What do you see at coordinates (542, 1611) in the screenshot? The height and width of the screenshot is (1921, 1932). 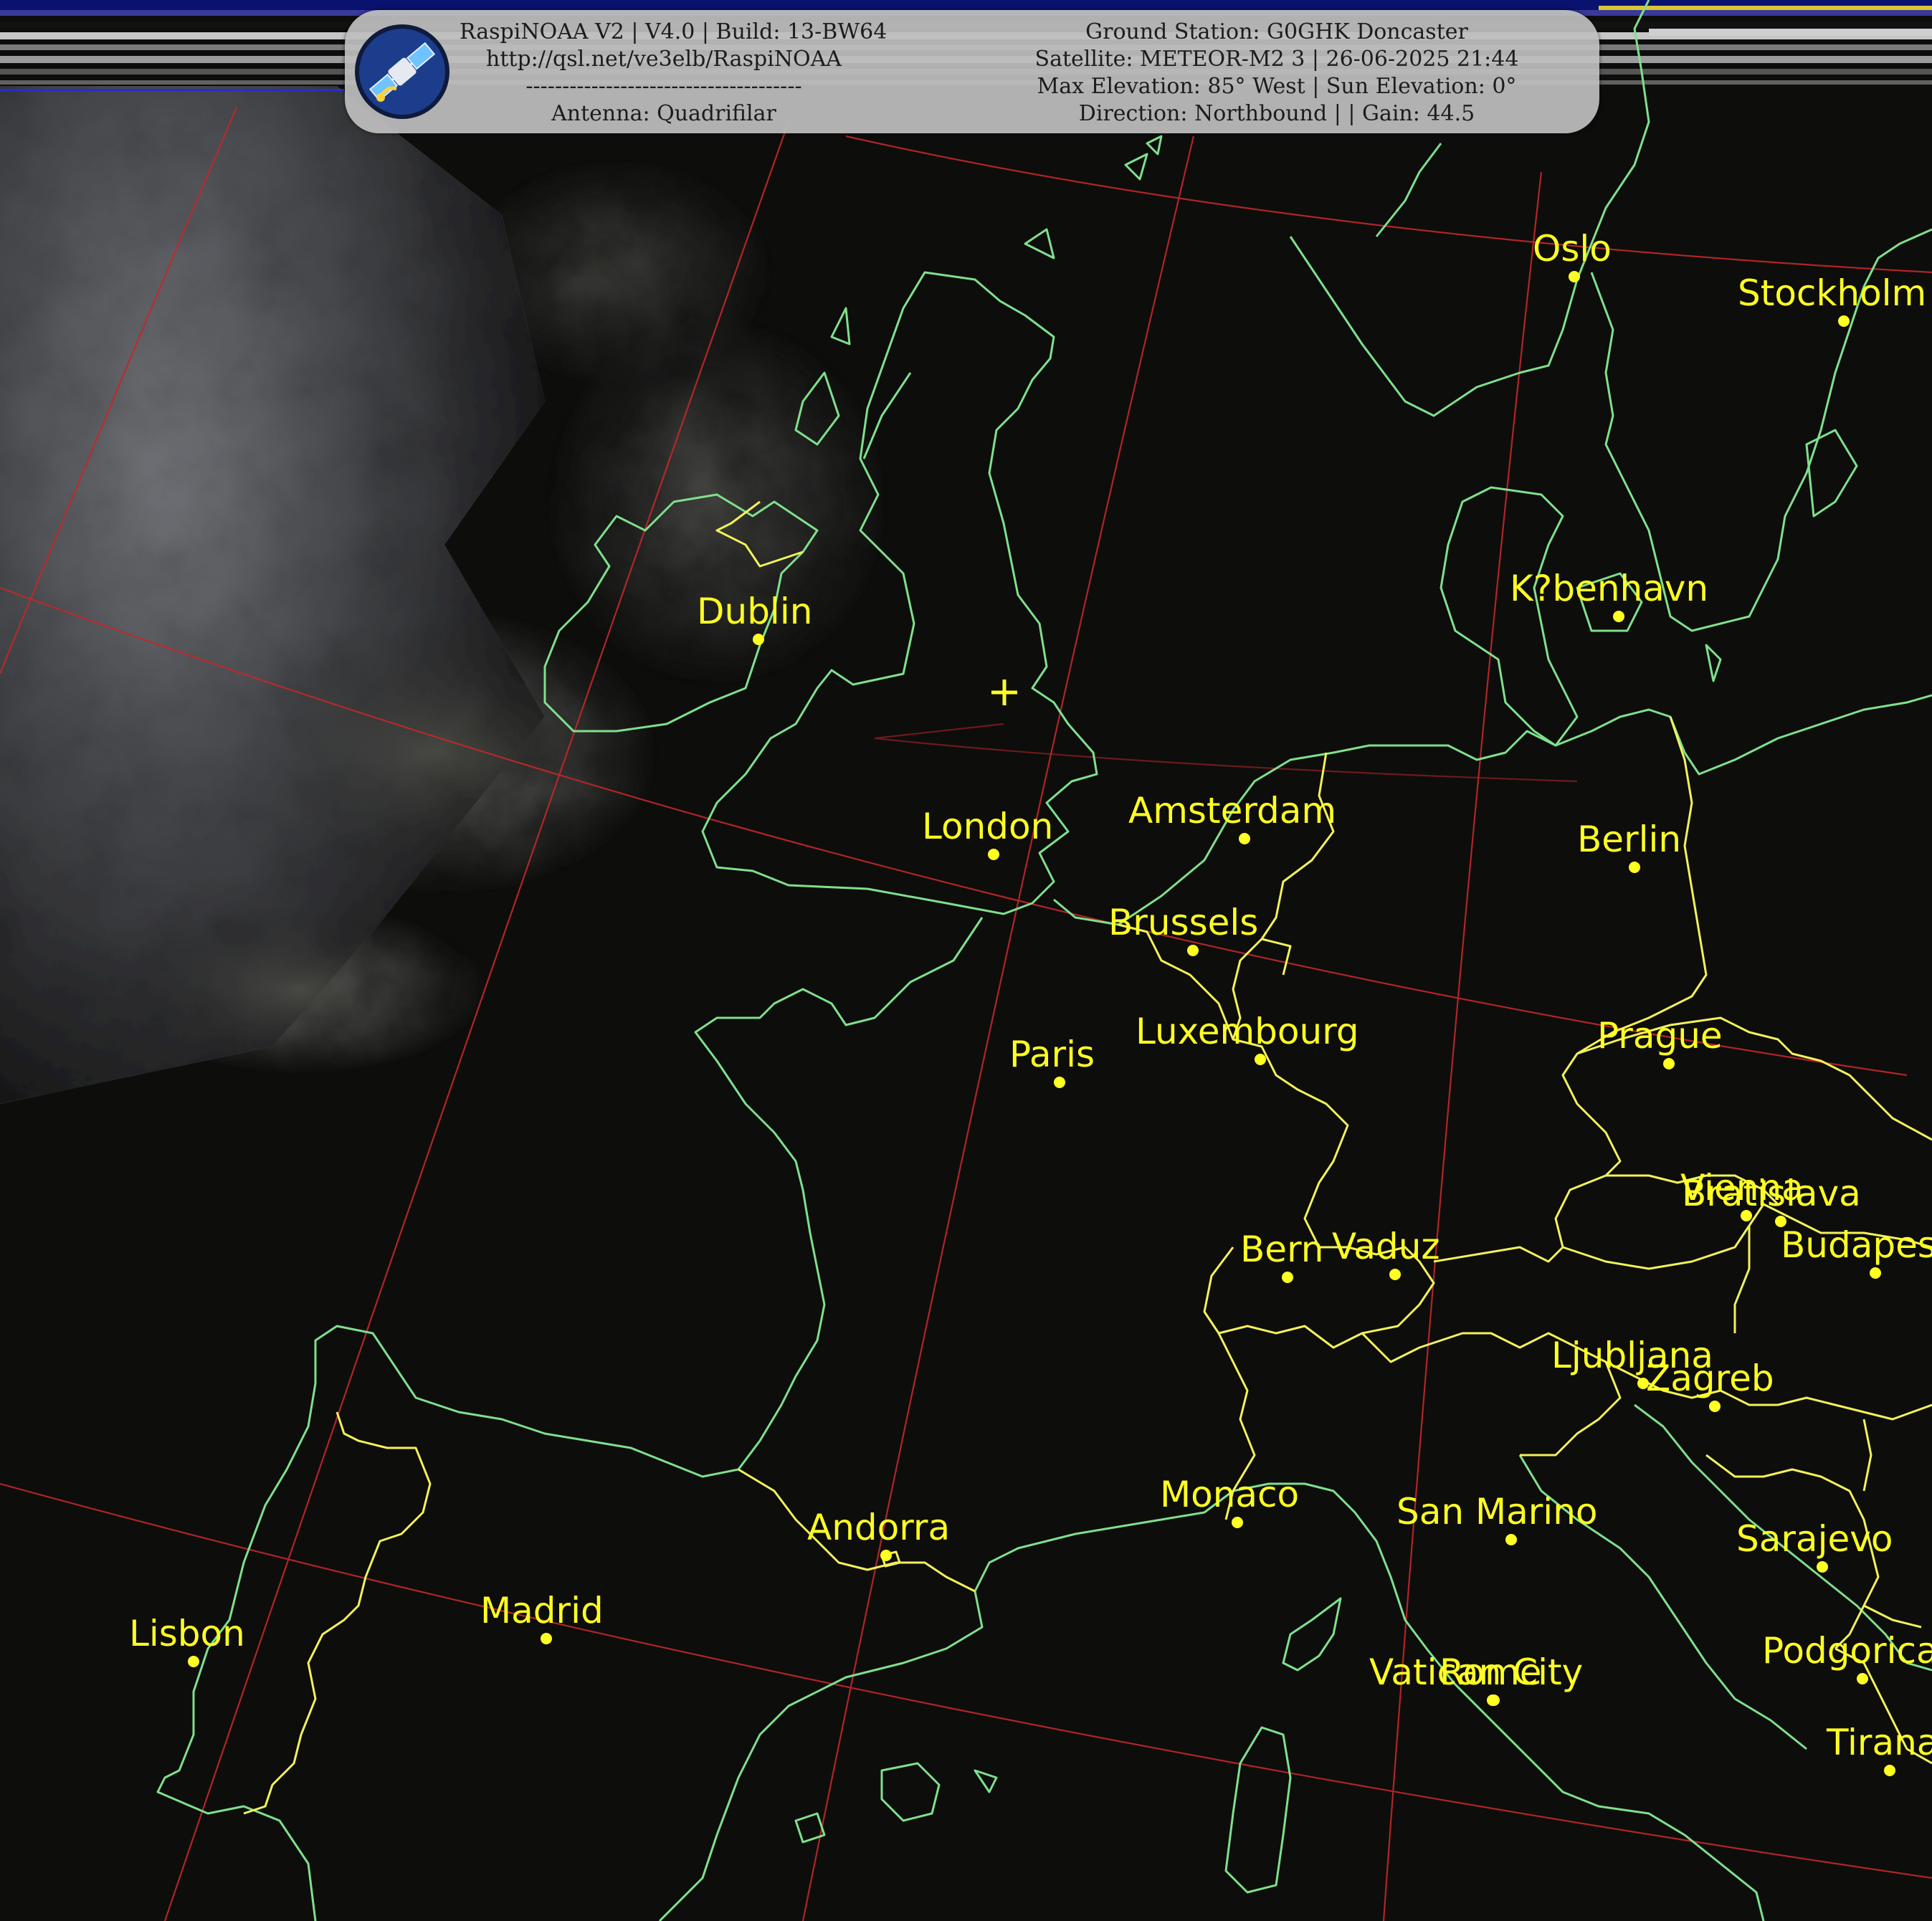 I see `city-label-madrid: Madrid` at bounding box center [542, 1611].